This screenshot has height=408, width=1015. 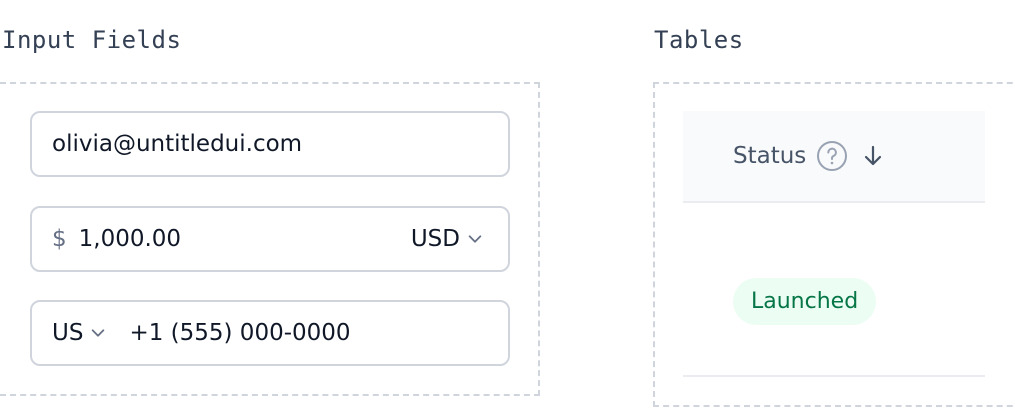 I want to click on amount-field: $ USD, so click(x=270, y=239).